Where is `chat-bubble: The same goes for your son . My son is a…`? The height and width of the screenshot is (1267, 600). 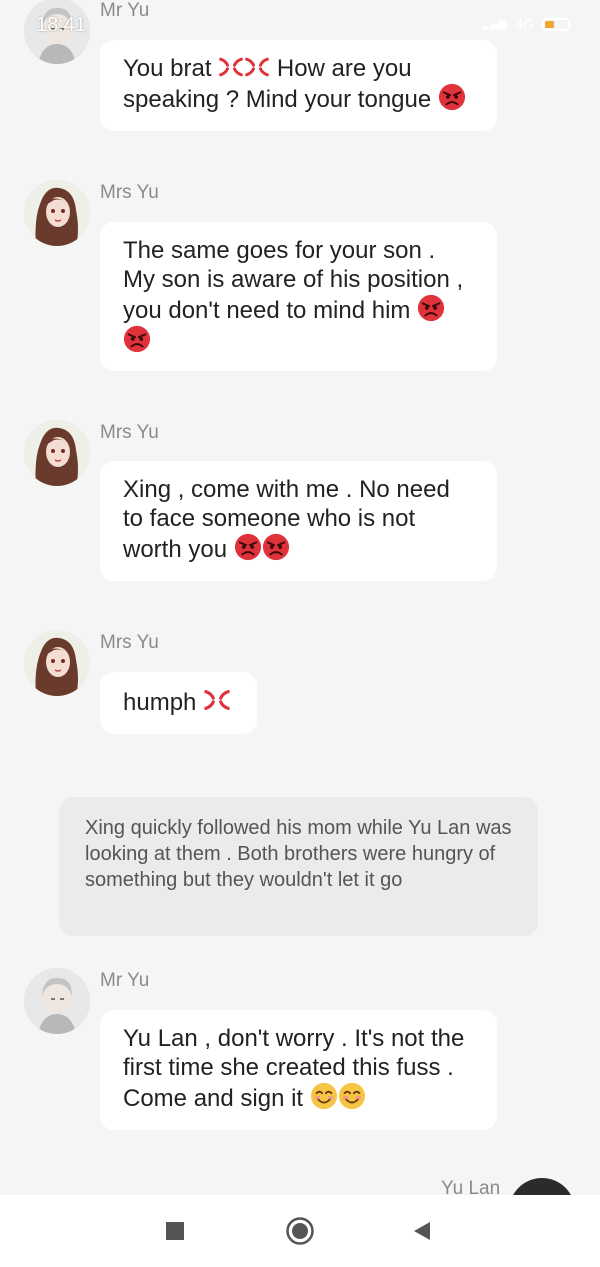
chat-bubble: The same goes for your son . My son is a… is located at coordinates (298, 296).